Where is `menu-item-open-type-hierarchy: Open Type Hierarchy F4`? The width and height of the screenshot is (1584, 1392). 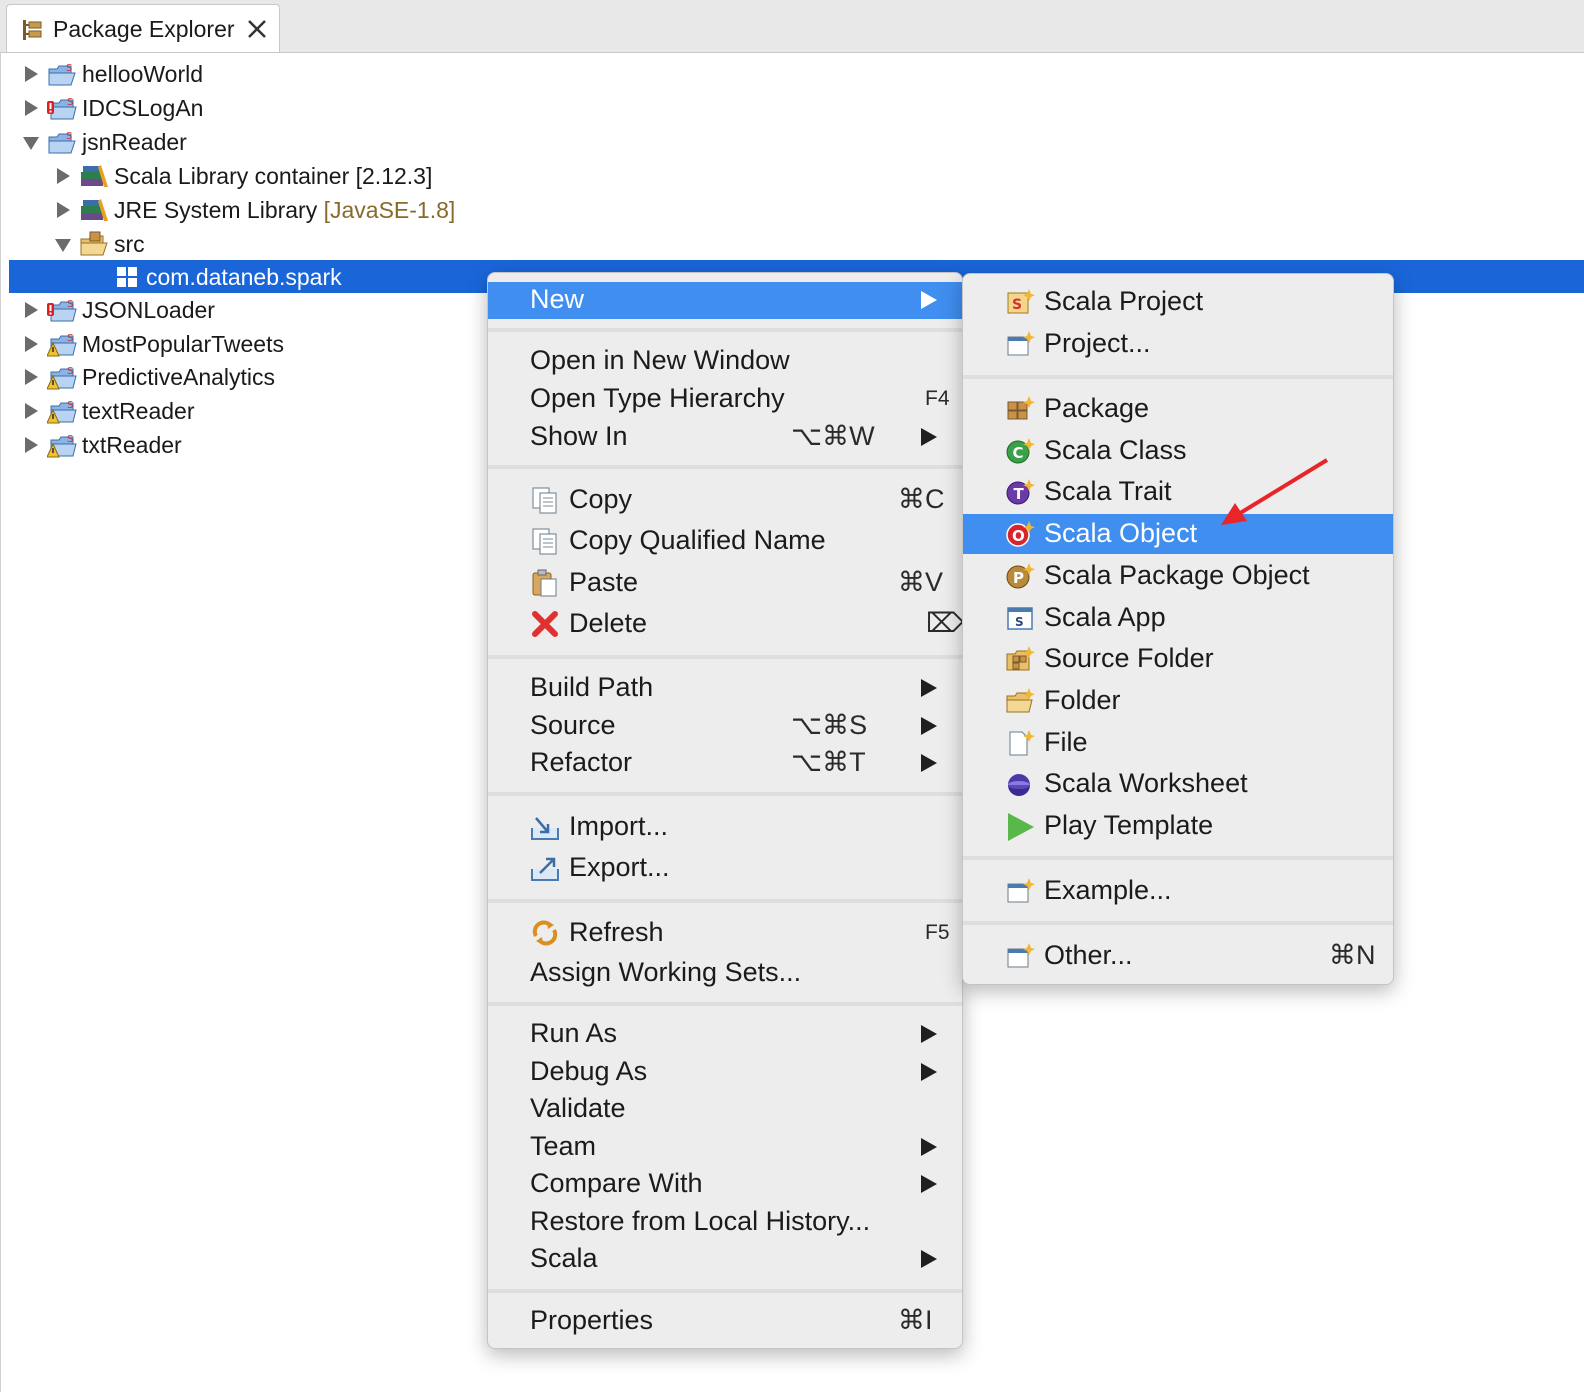
menu-item-open-type-hierarchy: Open Type Hierarchy F4 is located at coordinates (725, 399).